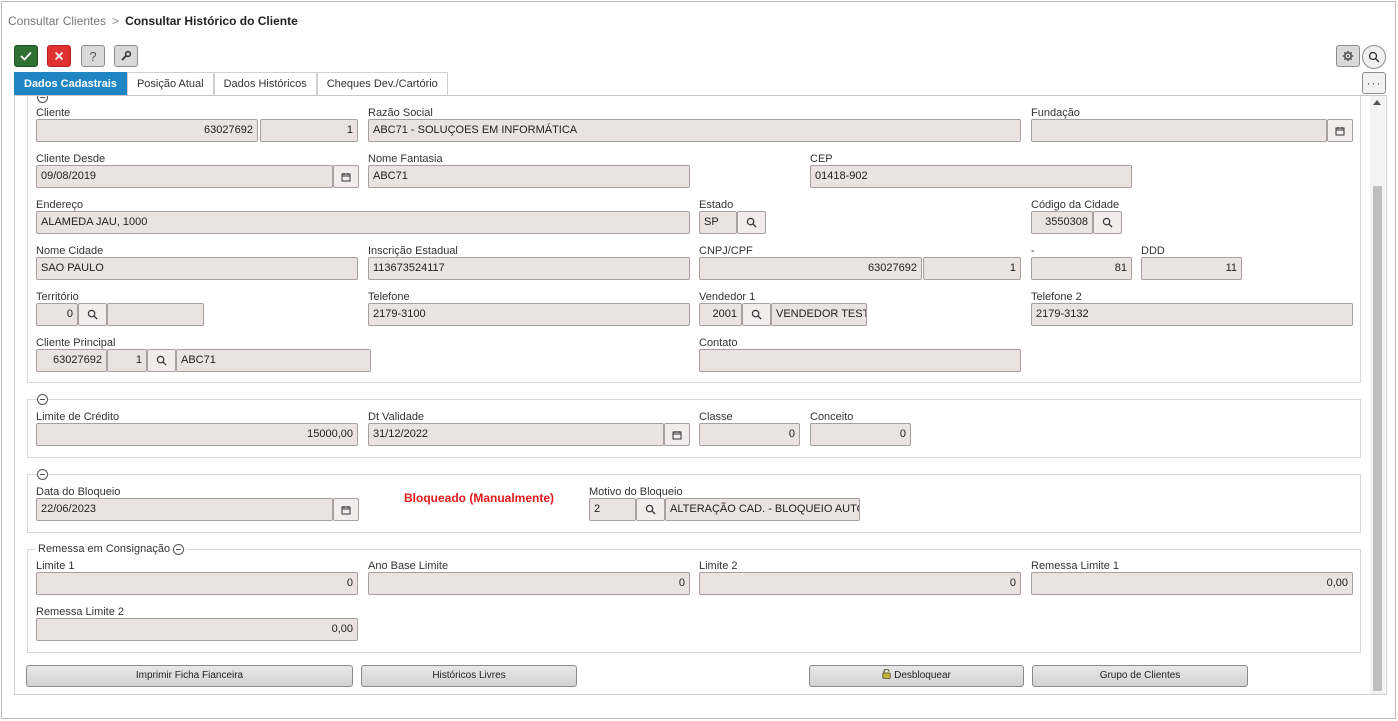 This screenshot has width=1398, height=721. I want to click on label-ano-base: Ano Base Limite, so click(408, 566).